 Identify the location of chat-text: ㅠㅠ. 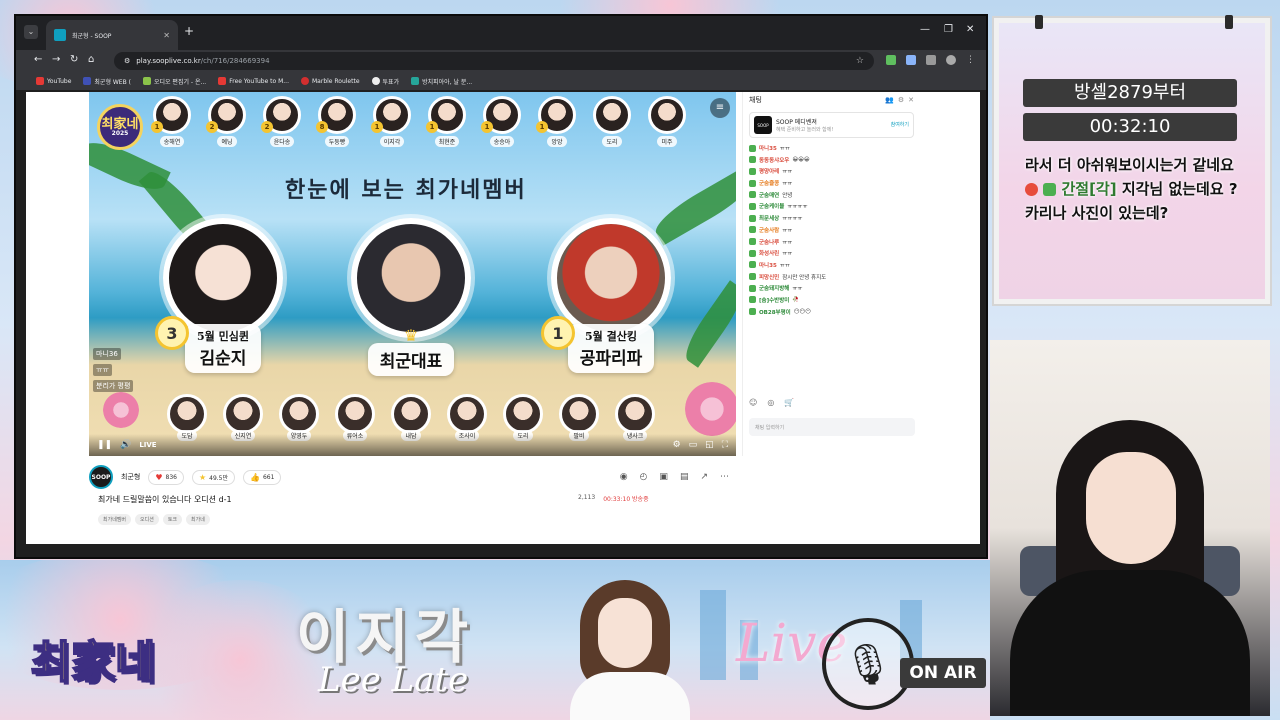
(787, 242).